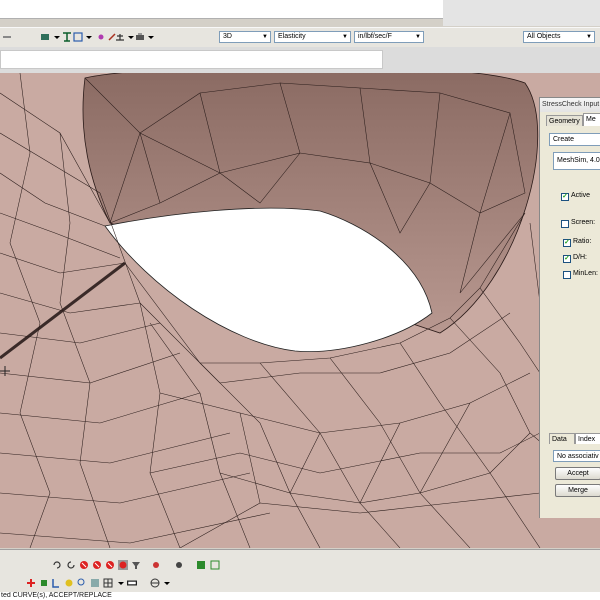  What do you see at coordinates (582, 241) in the screenshot?
I see `ratio-label: Ratio:` at bounding box center [582, 241].